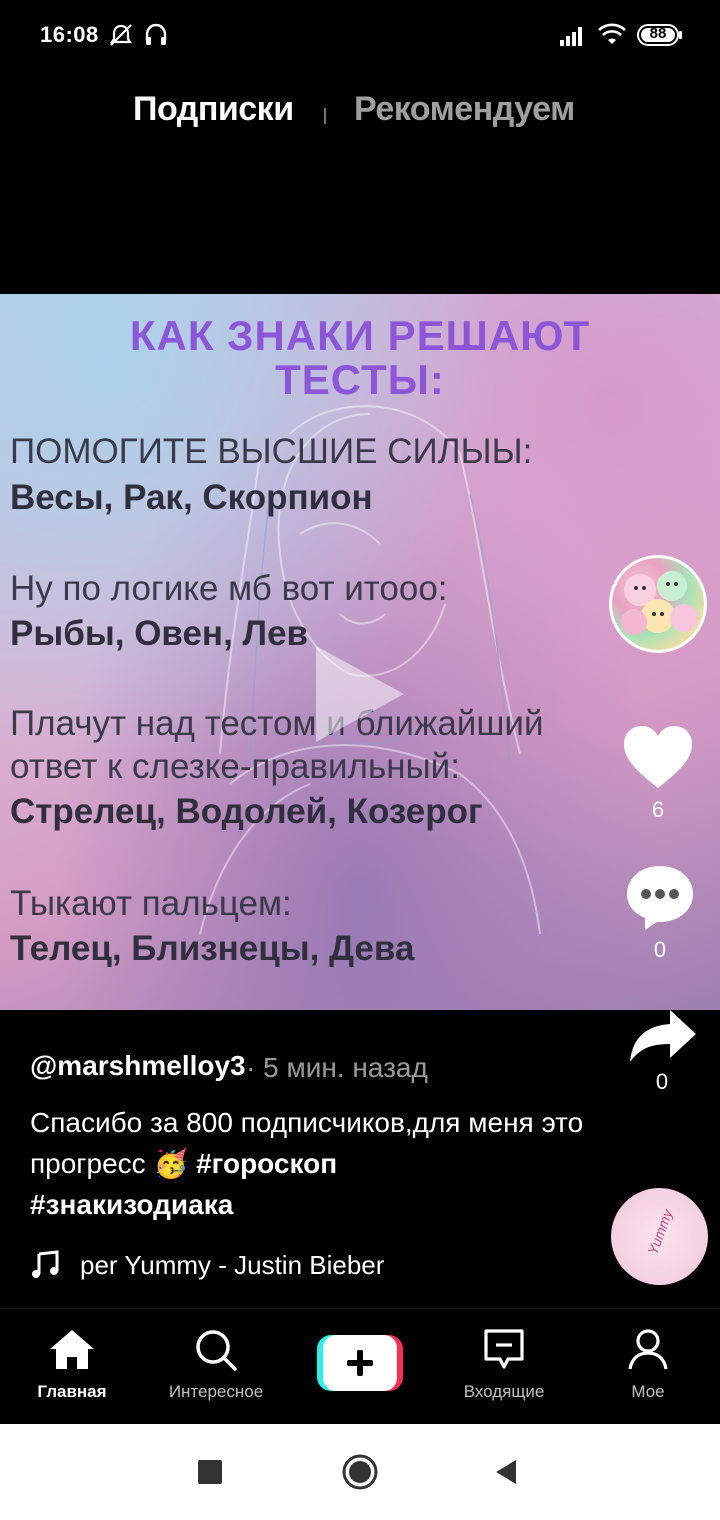 The width and height of the screenshot is (720, 1520). I want to click on nav-profile: Мое, so click(648, 1364).